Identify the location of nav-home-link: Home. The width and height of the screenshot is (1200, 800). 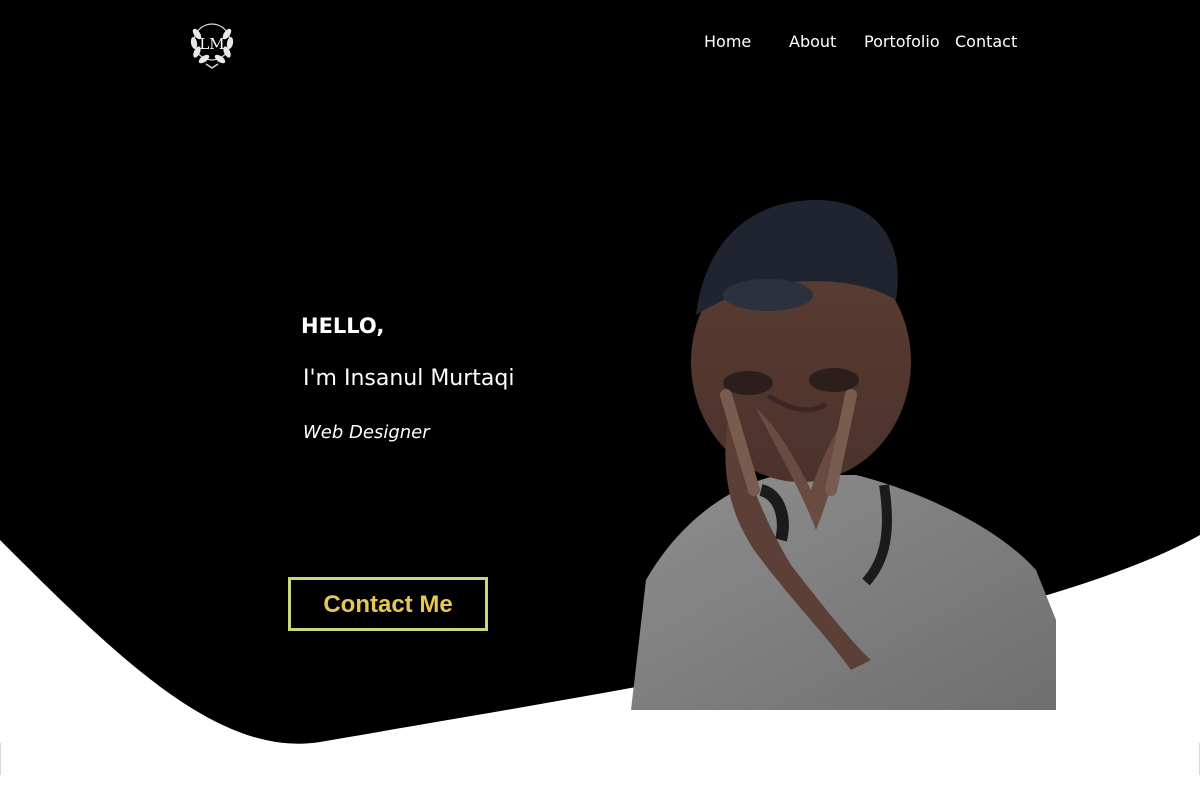
(727, 42).